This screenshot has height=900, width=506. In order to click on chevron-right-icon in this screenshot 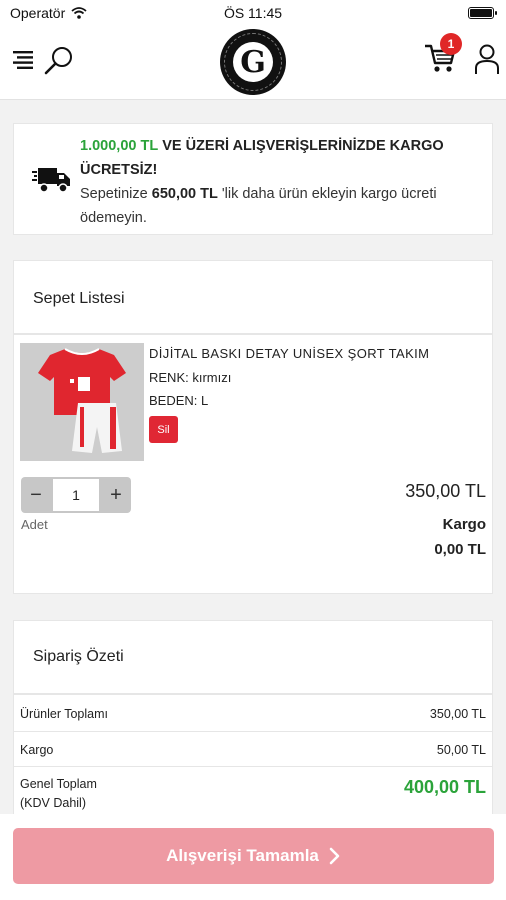, I will do `click(334, 856)`.